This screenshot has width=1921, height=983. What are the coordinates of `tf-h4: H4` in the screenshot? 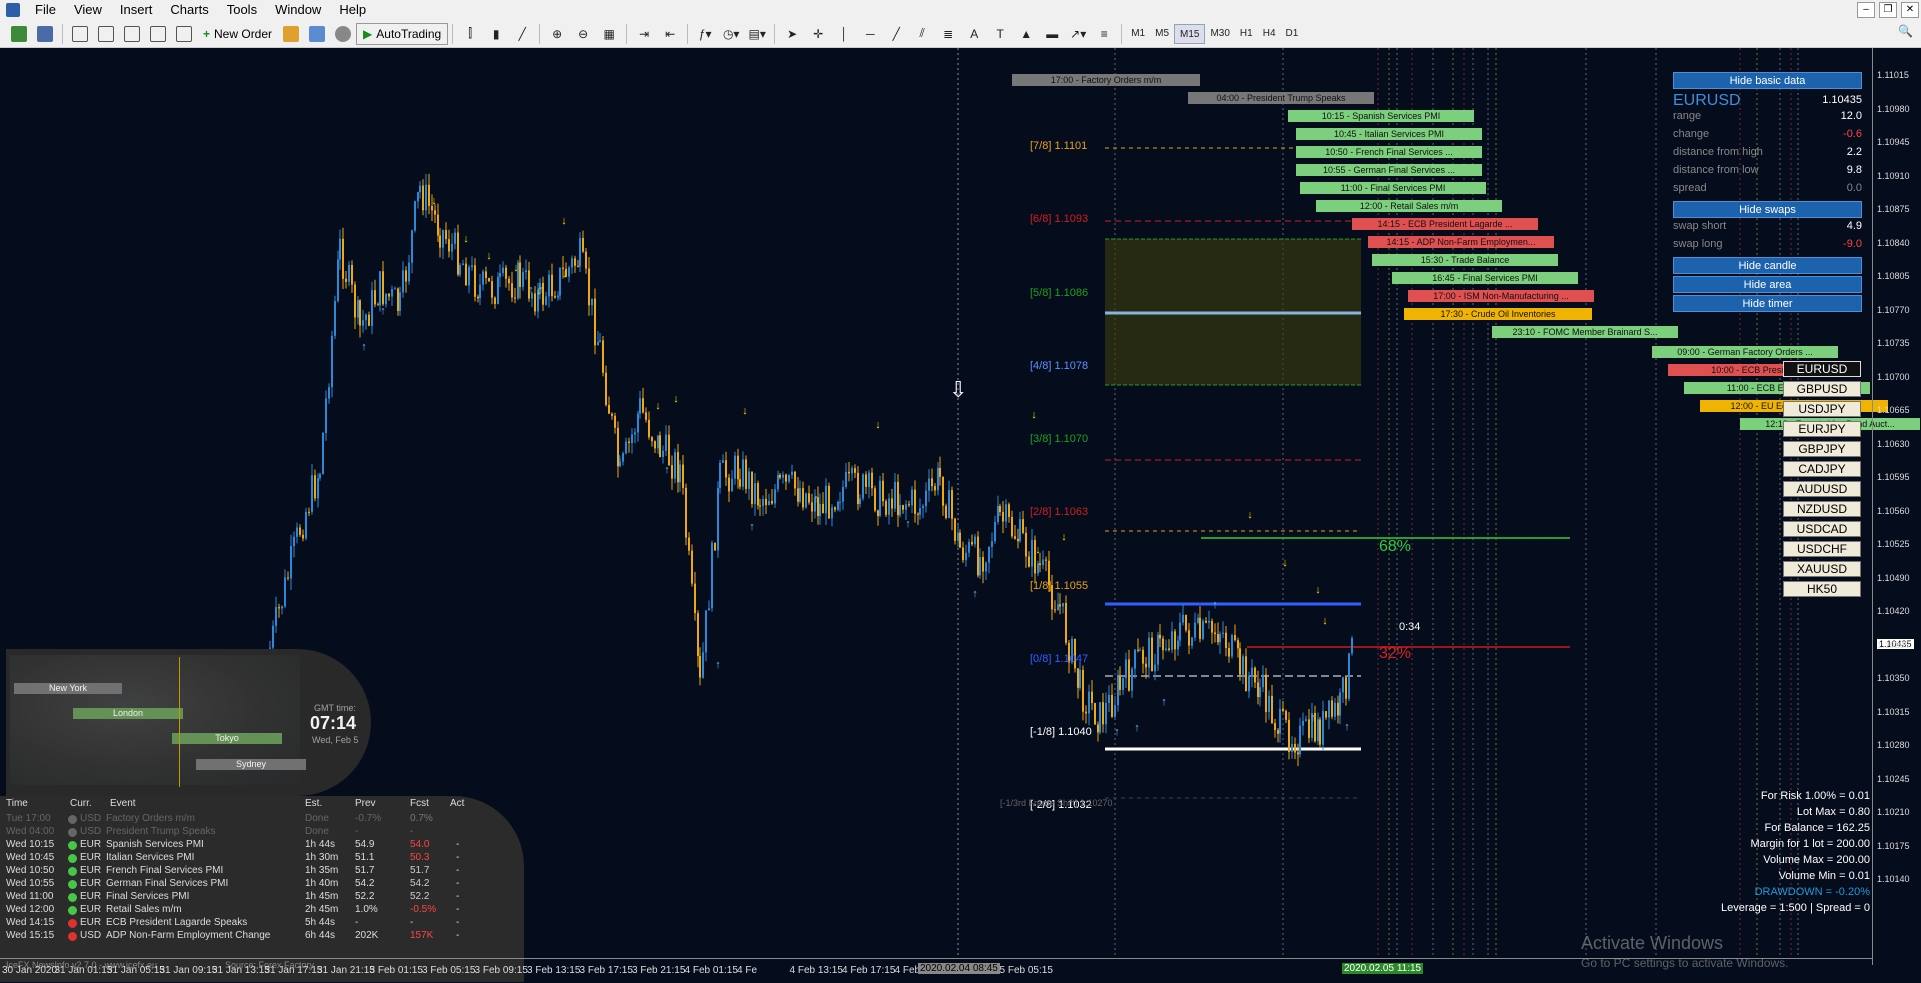 It's located at (1269, 34).